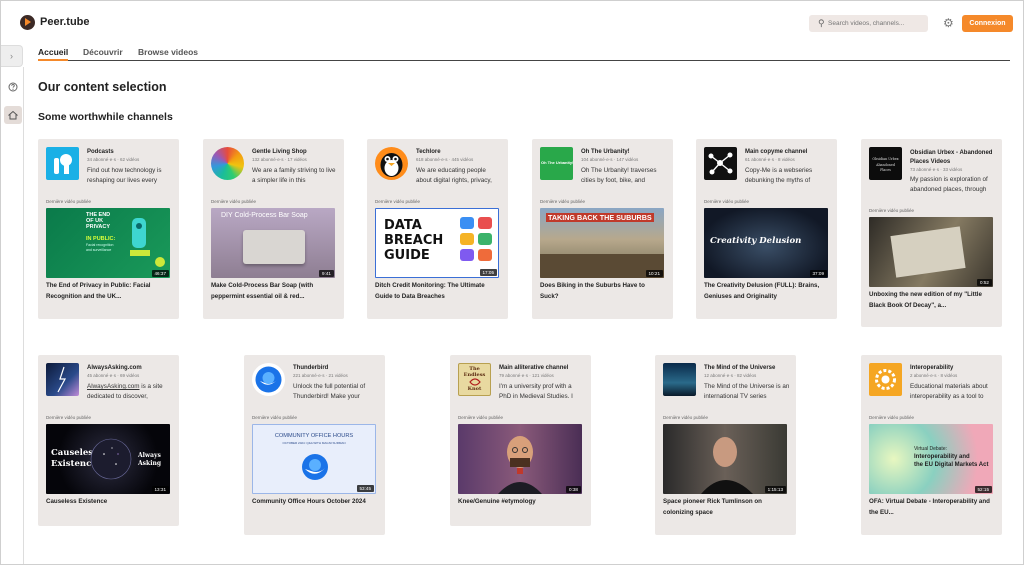  Describe the element at coordinates (488, 272) in the screenshot. I see `video-duration: 17:05` at that location.